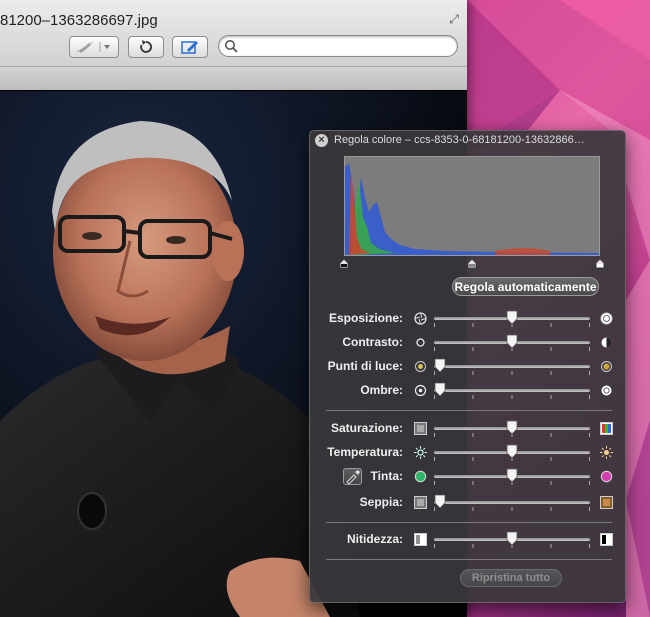  Describe the element at coordinates (233, 78) in the screenshot. I see `toolbar-strip` at that location.